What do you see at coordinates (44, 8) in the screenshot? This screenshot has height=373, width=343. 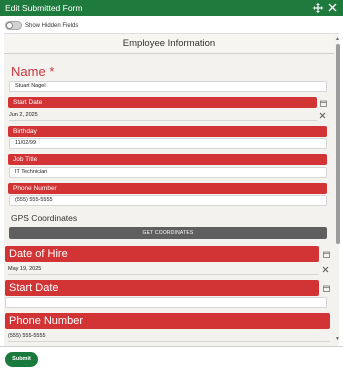 I see `window-title: Edit Submitted Form` at bounding box center [44, 8].